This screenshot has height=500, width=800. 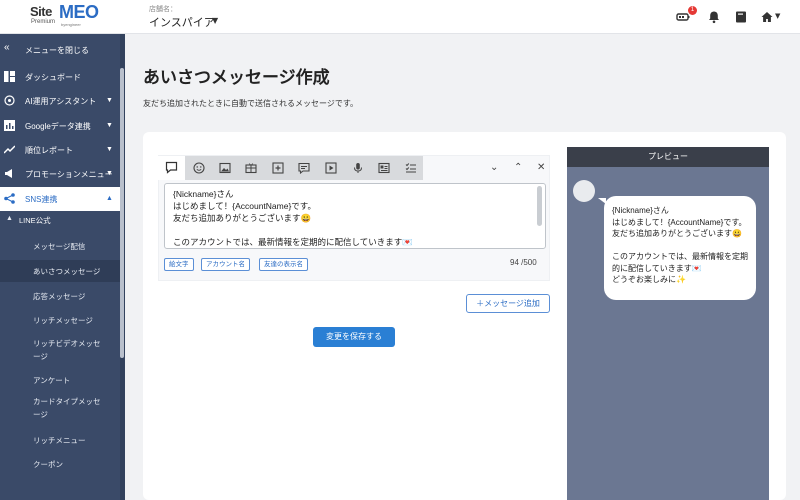 I want to click on sidebar-subitem-label: クーポン, so click(x=48, y=464).